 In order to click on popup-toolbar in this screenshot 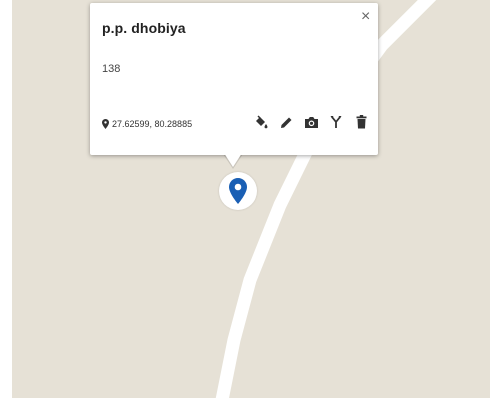, I will do `click(311, 122)`.